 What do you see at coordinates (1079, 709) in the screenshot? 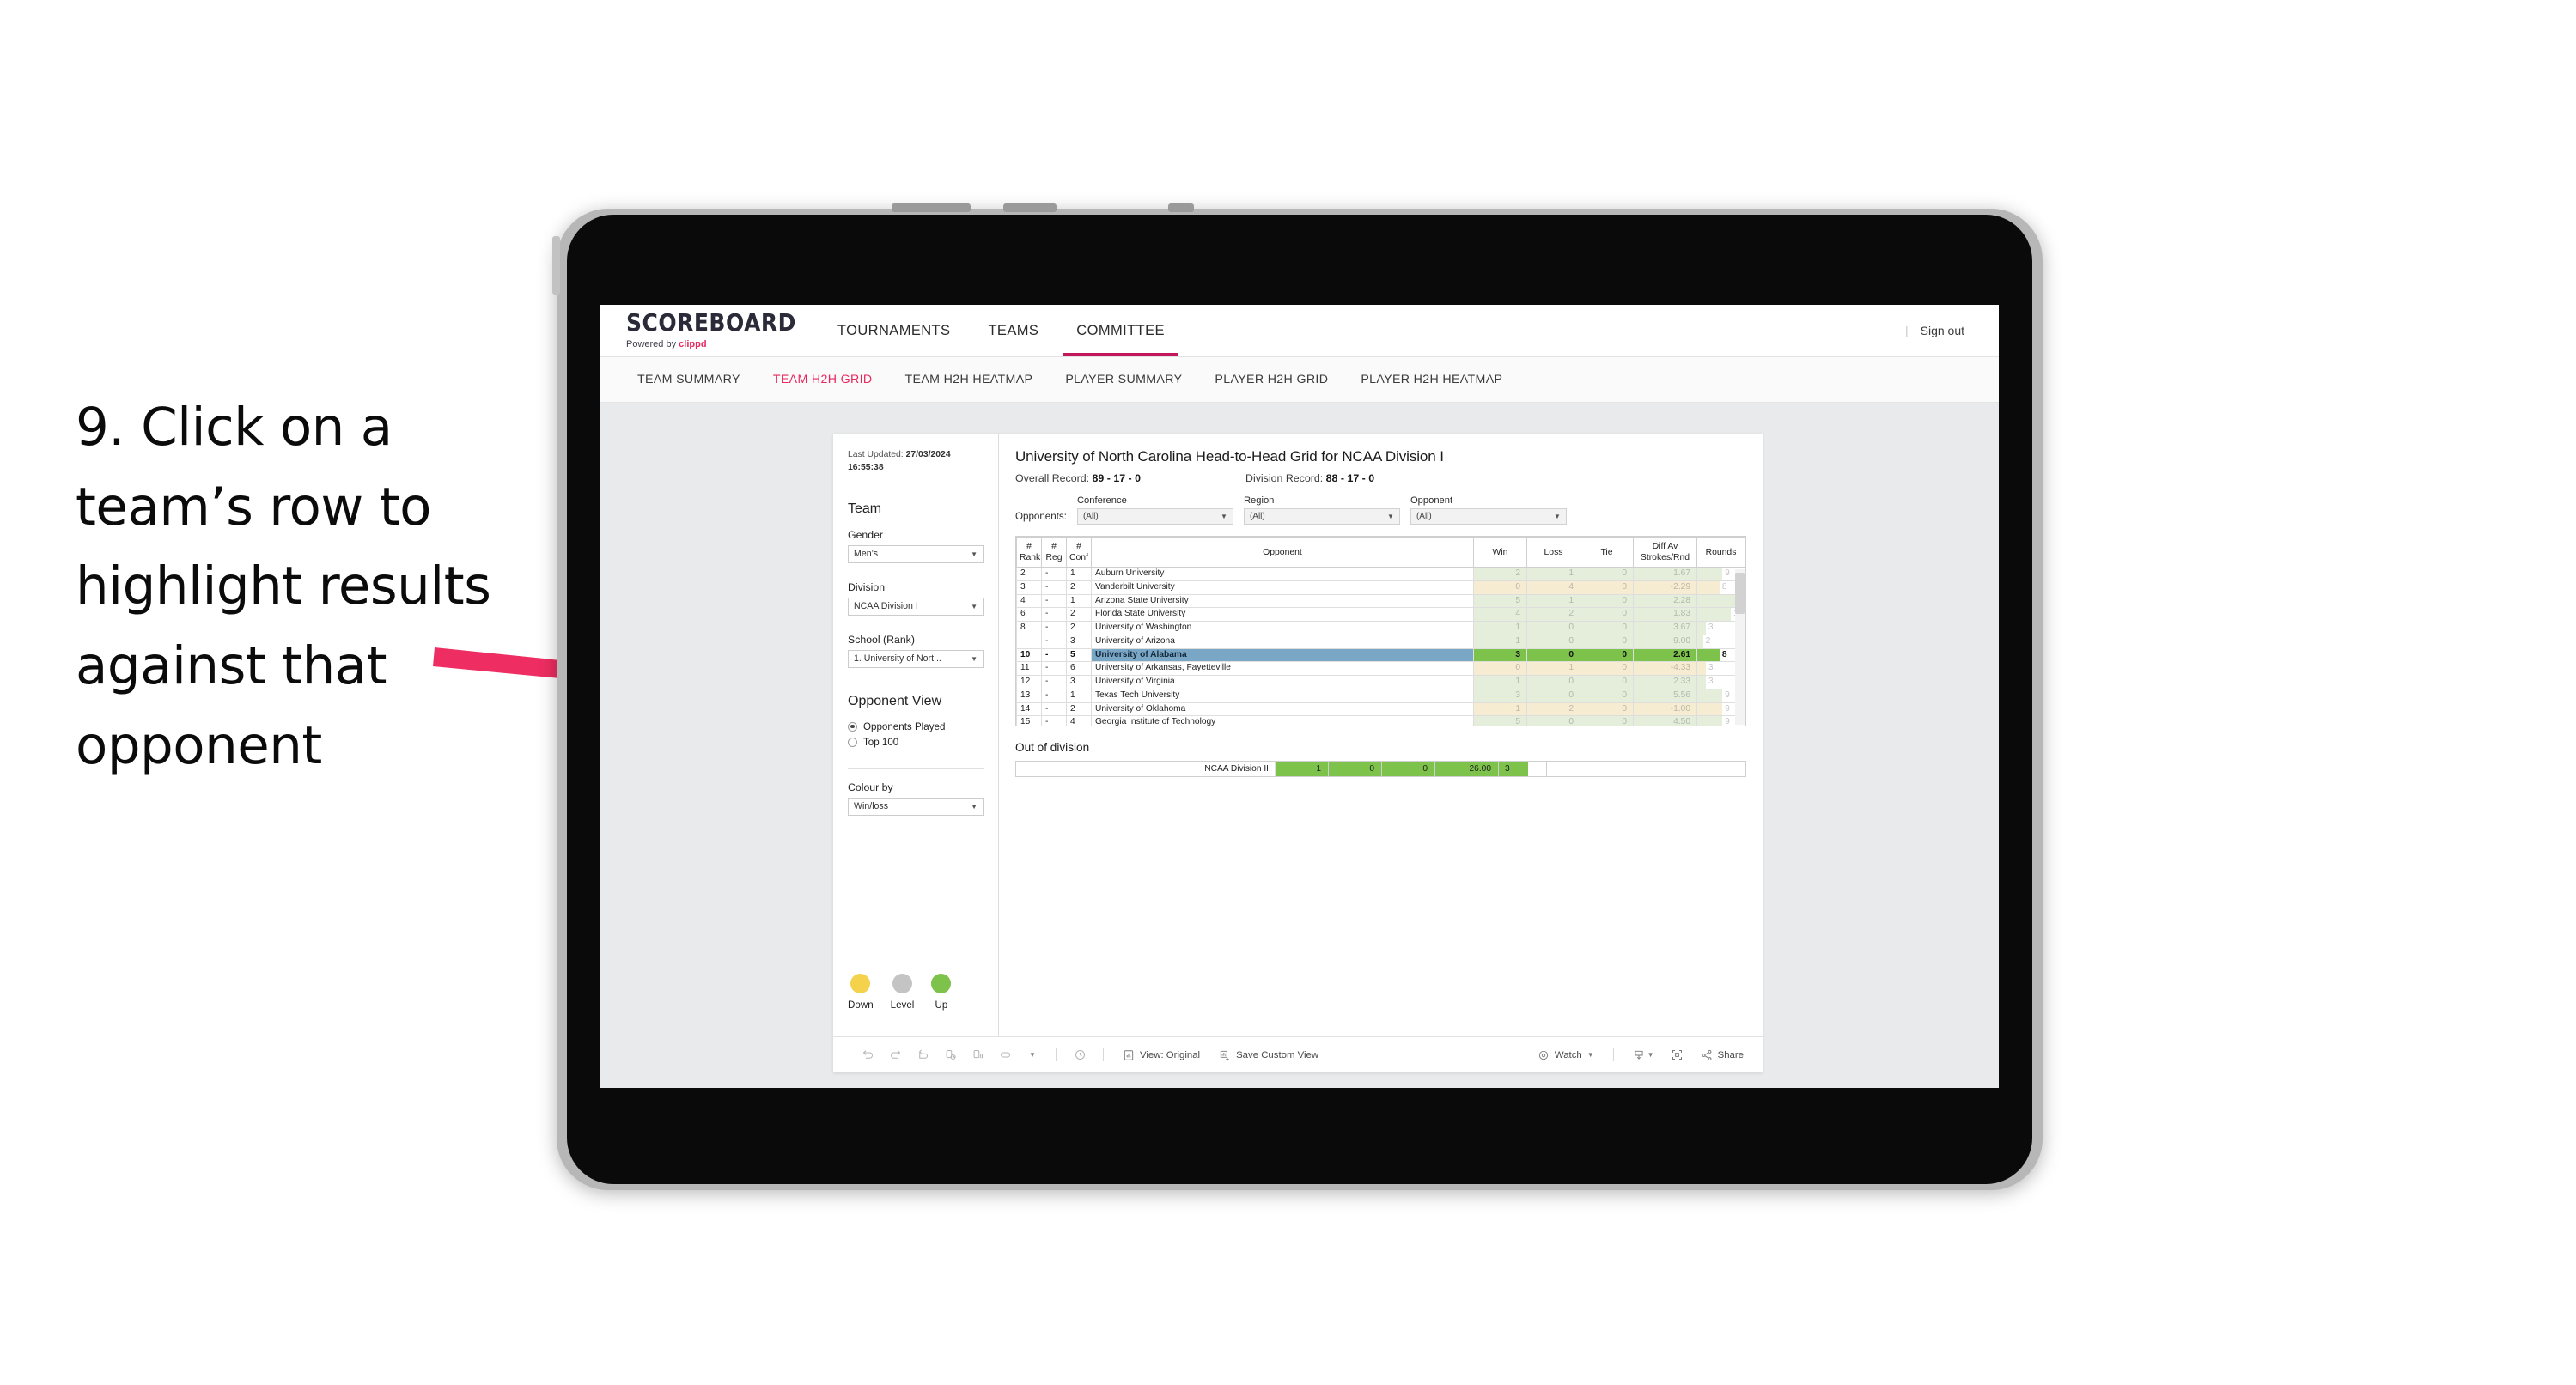
I see `cell-conf: 2` at bounding box center [1079, 709].